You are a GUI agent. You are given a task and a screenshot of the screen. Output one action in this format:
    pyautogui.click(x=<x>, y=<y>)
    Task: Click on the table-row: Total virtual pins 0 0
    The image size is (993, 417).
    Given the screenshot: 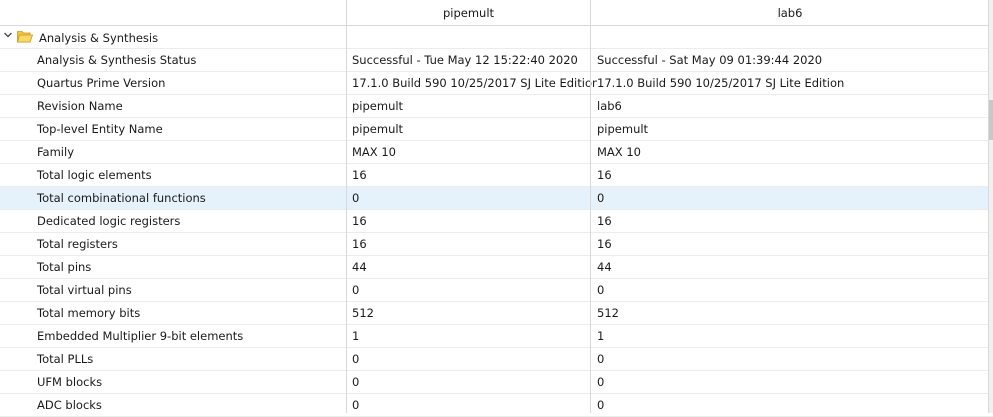 What is the action you would take?
    pyautogui.click(x=496, y=290)
    